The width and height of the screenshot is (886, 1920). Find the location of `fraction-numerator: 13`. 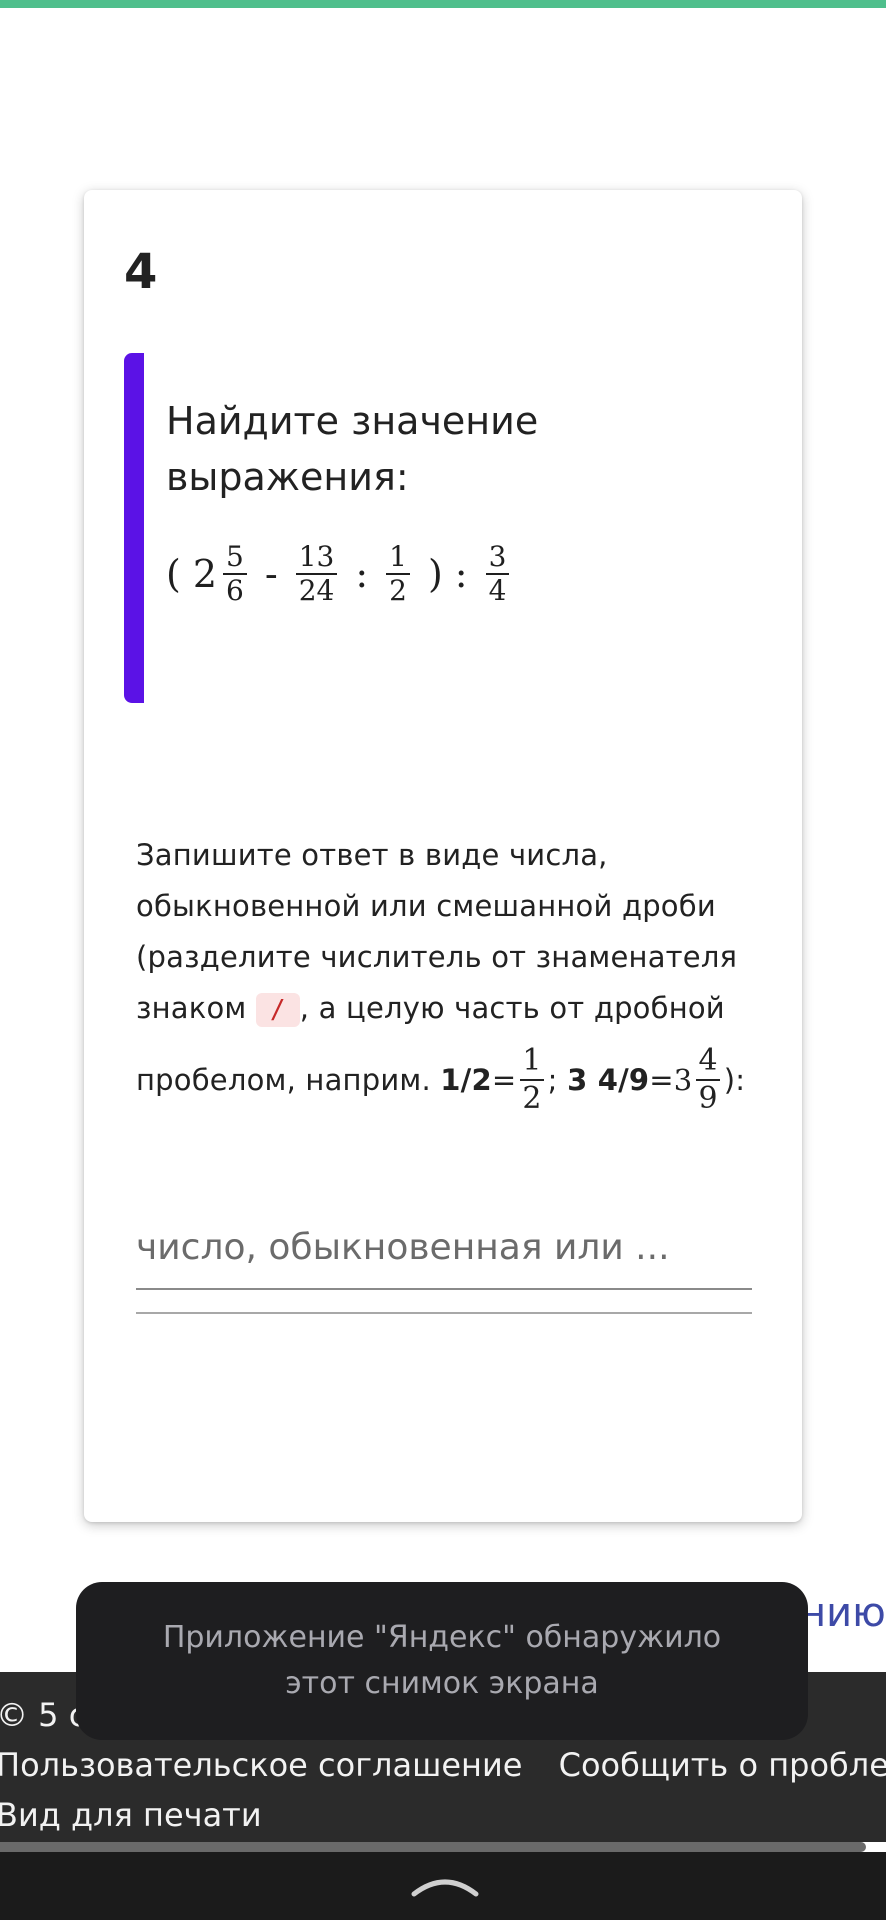

fraction-numerator: 13 is located at coordinates (316, 558).